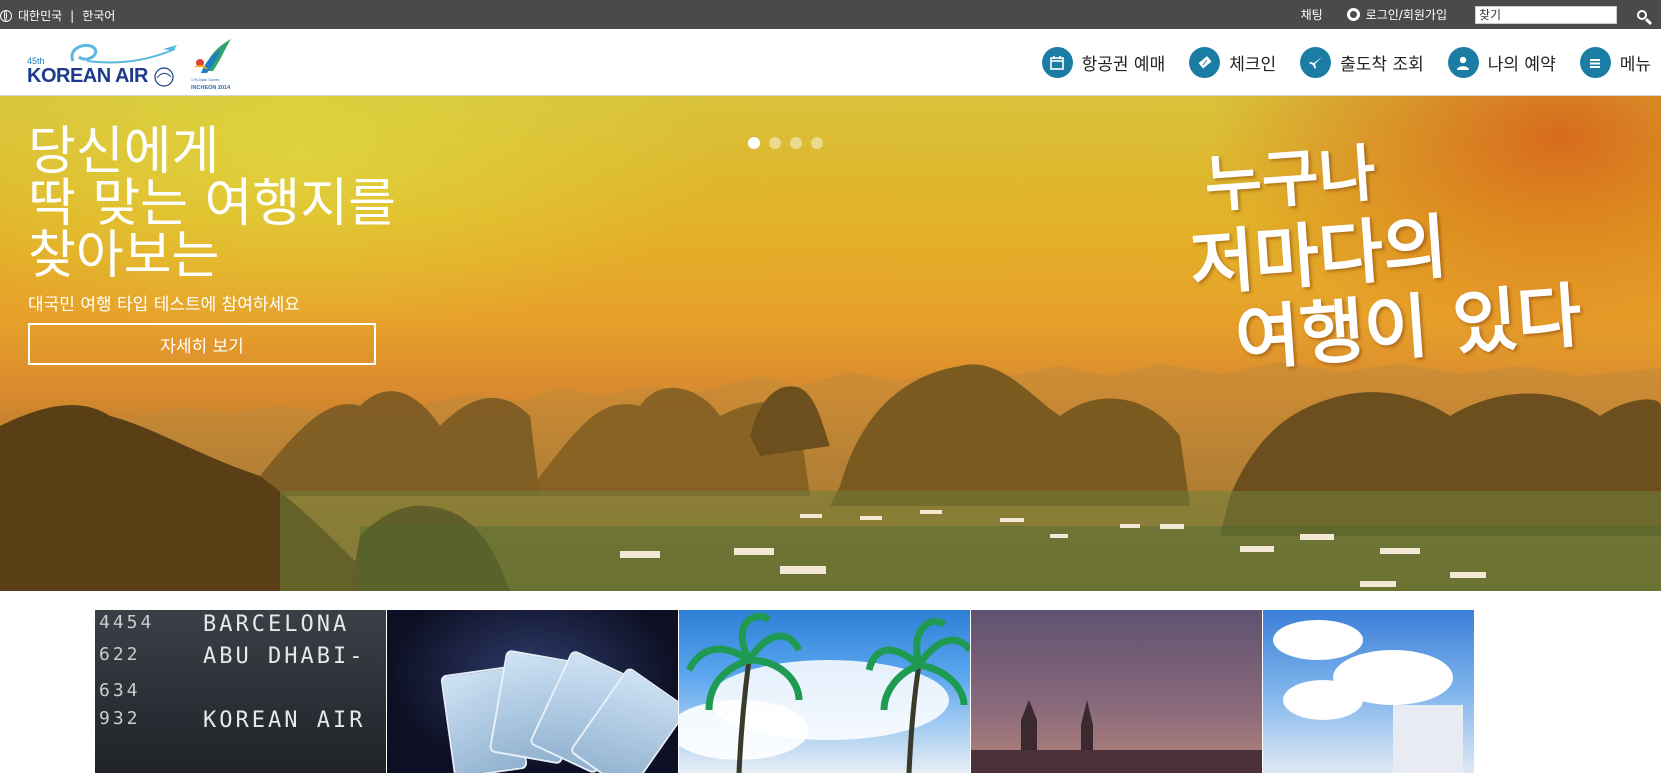 The width and height of the screenshot is (1661, 773). I want to click on nav-check-in: 체크인, so click(1232, 62).